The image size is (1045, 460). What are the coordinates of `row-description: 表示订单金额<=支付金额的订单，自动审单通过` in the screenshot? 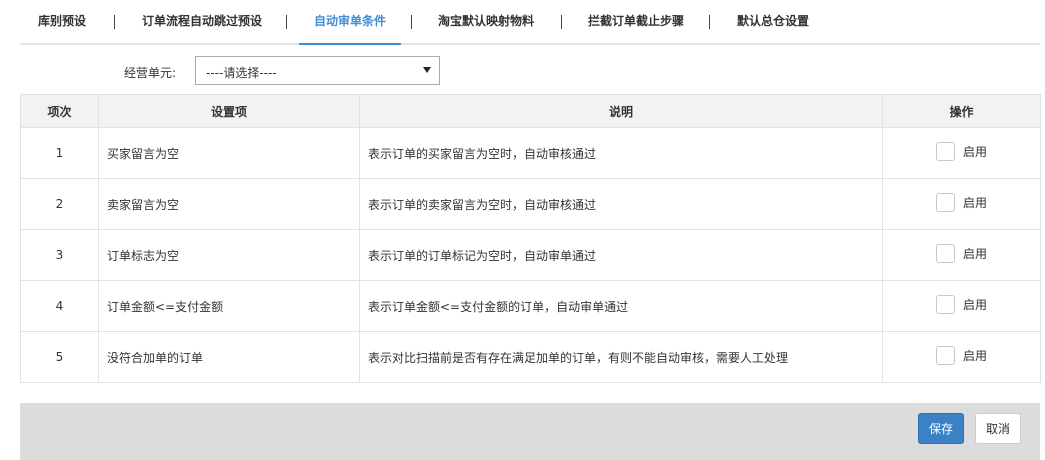 It's located at (621, 306).